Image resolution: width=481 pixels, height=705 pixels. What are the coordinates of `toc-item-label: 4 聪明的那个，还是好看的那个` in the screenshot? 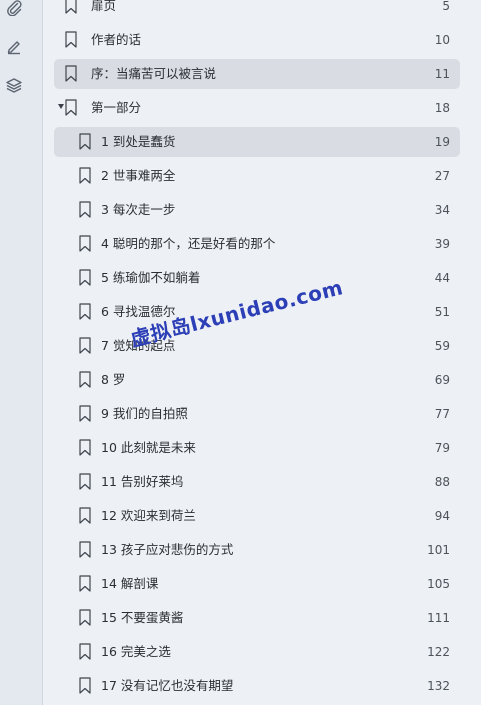 It's located at (188, 243).